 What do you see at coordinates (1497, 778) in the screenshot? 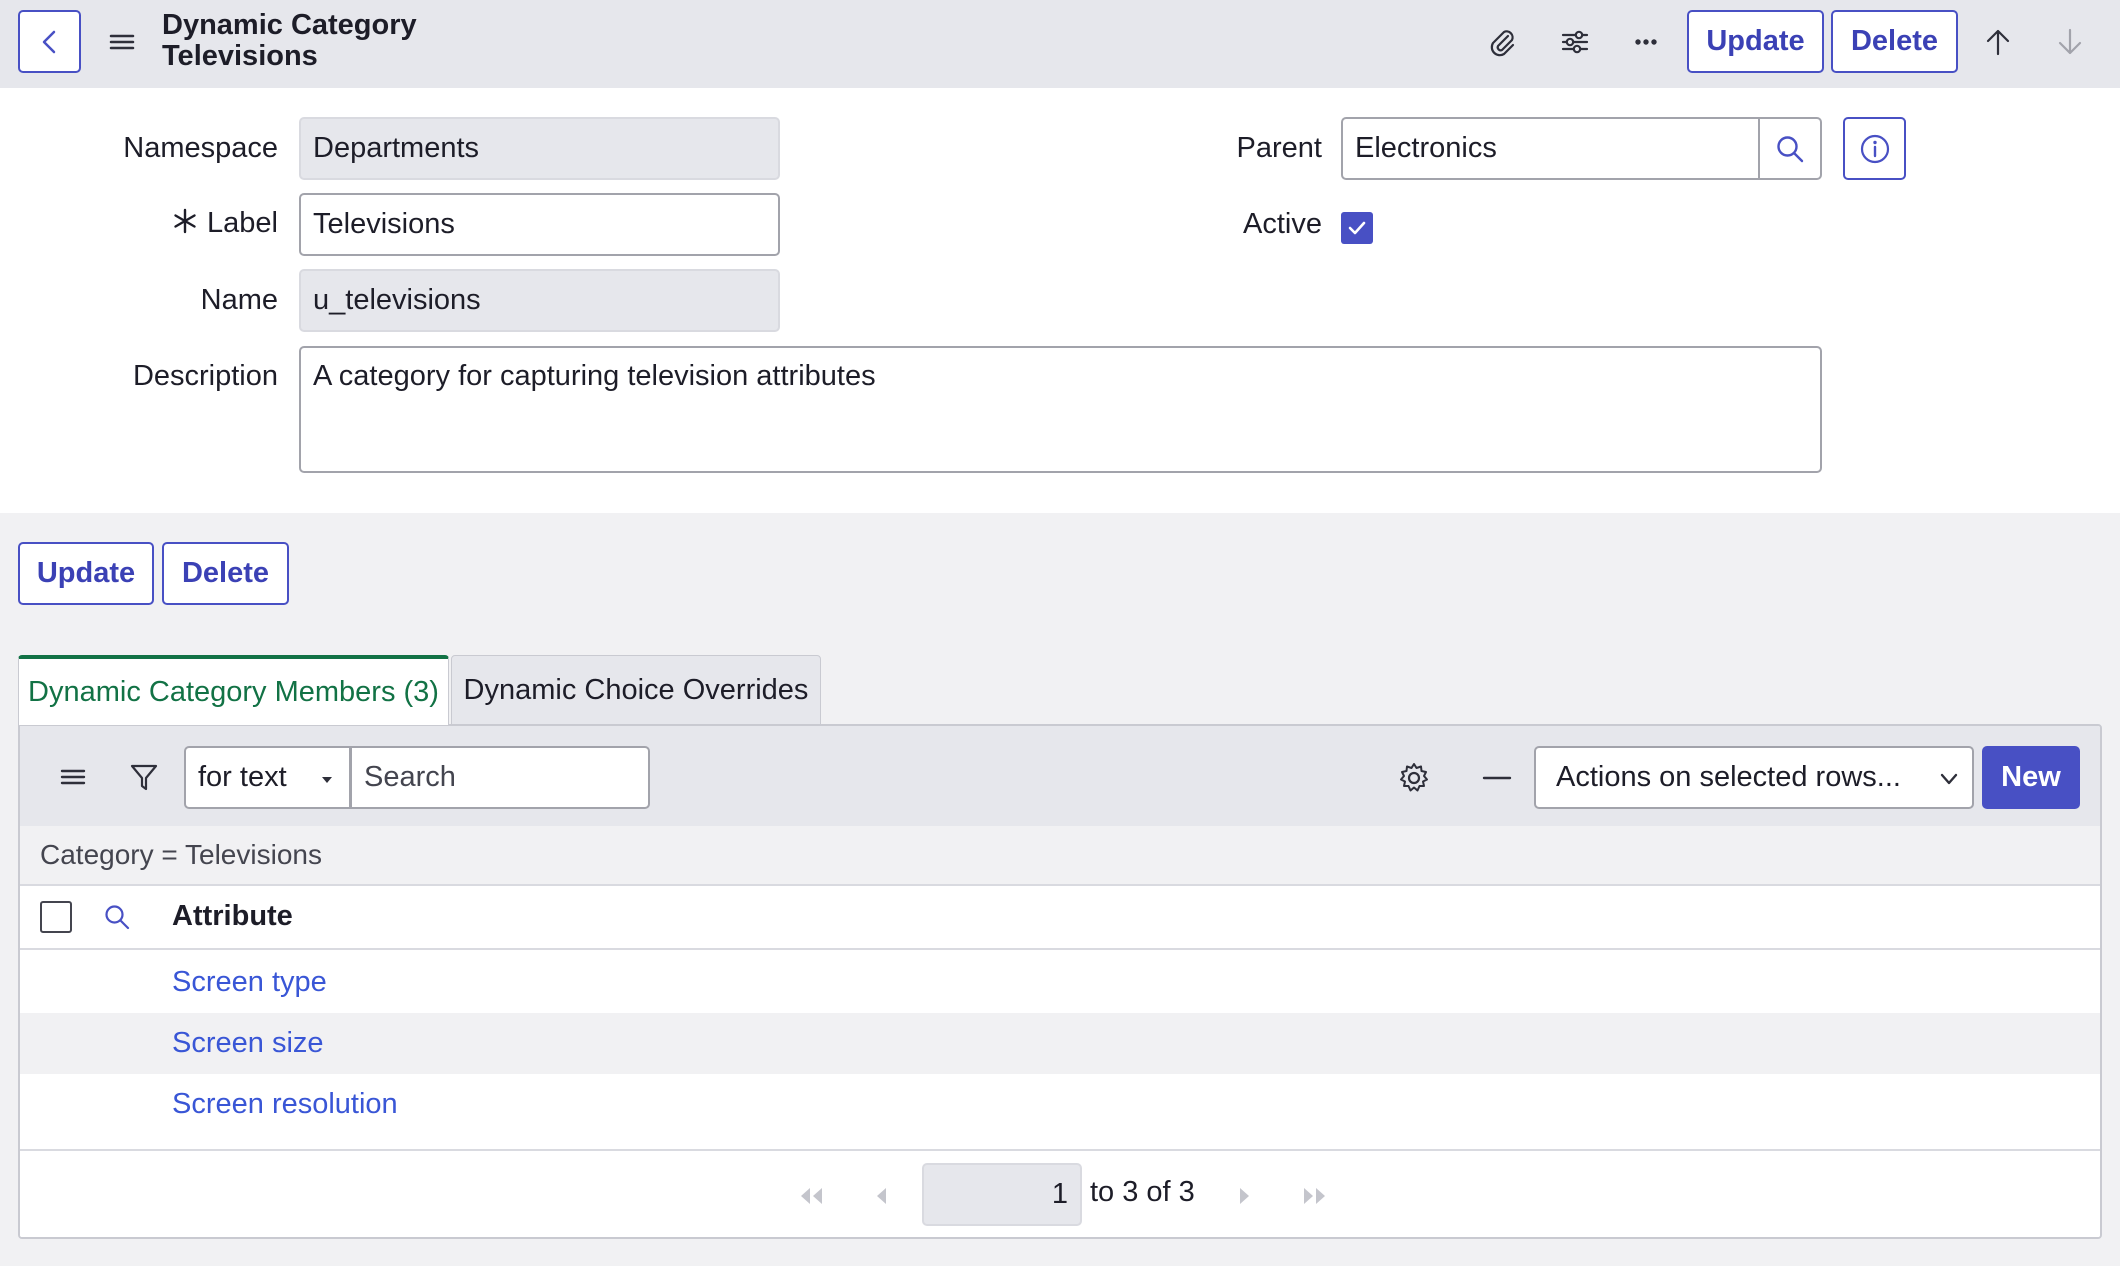
I see `collapse-icon` at bounding box center [1497, 778].